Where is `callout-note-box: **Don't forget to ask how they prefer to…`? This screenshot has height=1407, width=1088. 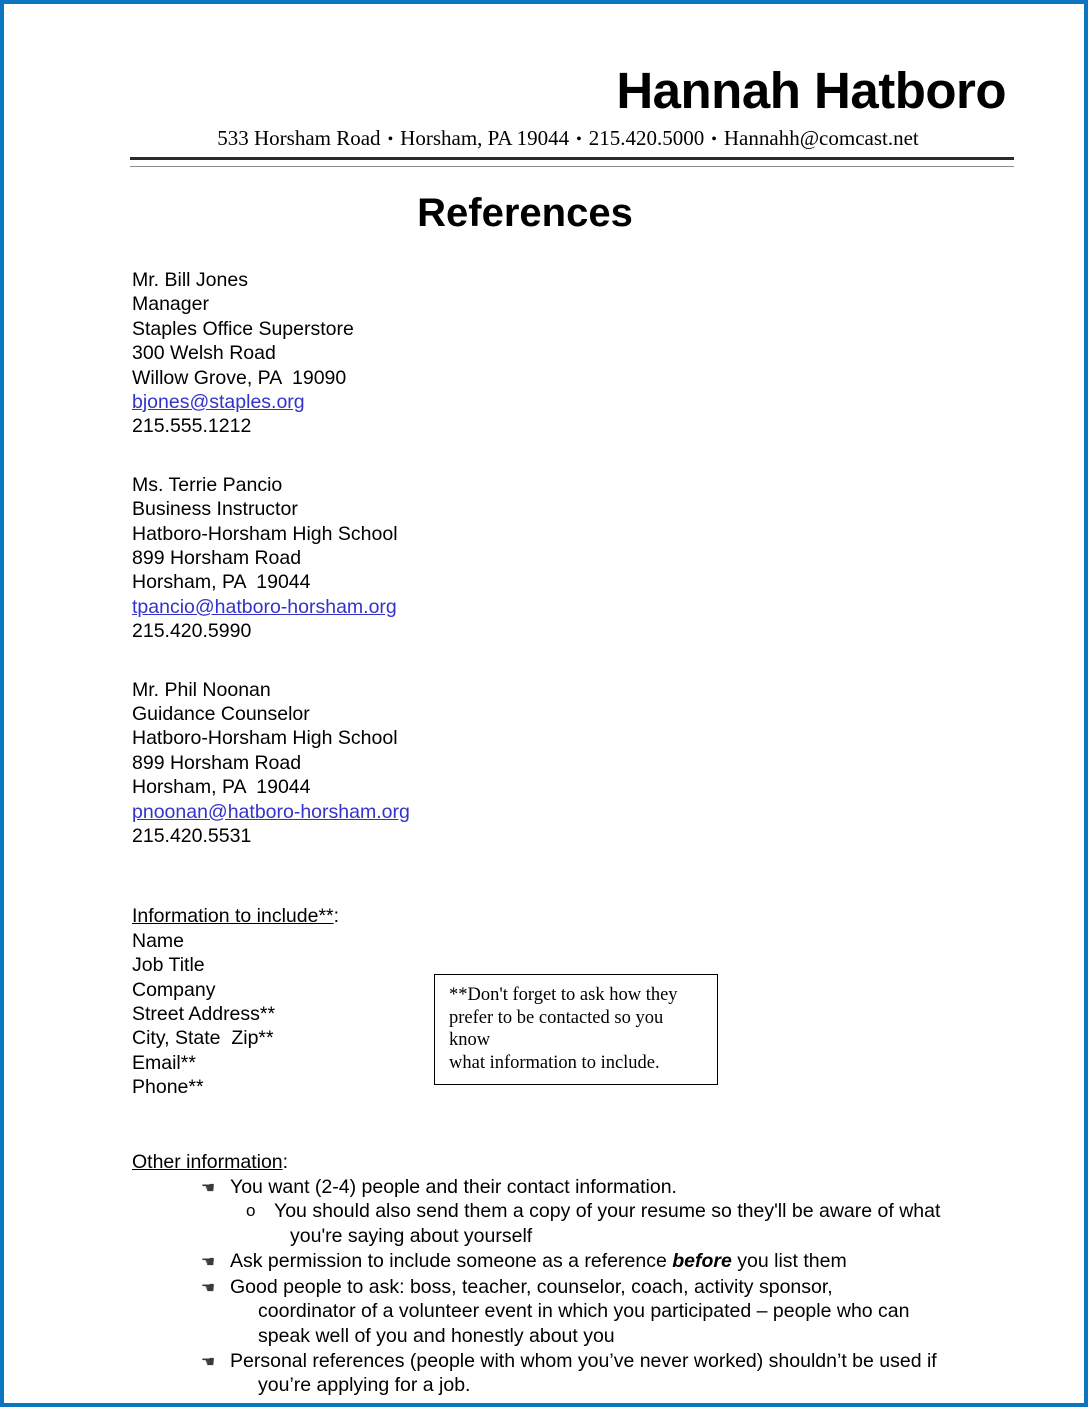 callout-note-box: **Don't forget to ask how they prefer to… is located at coordinates (576, 1030).